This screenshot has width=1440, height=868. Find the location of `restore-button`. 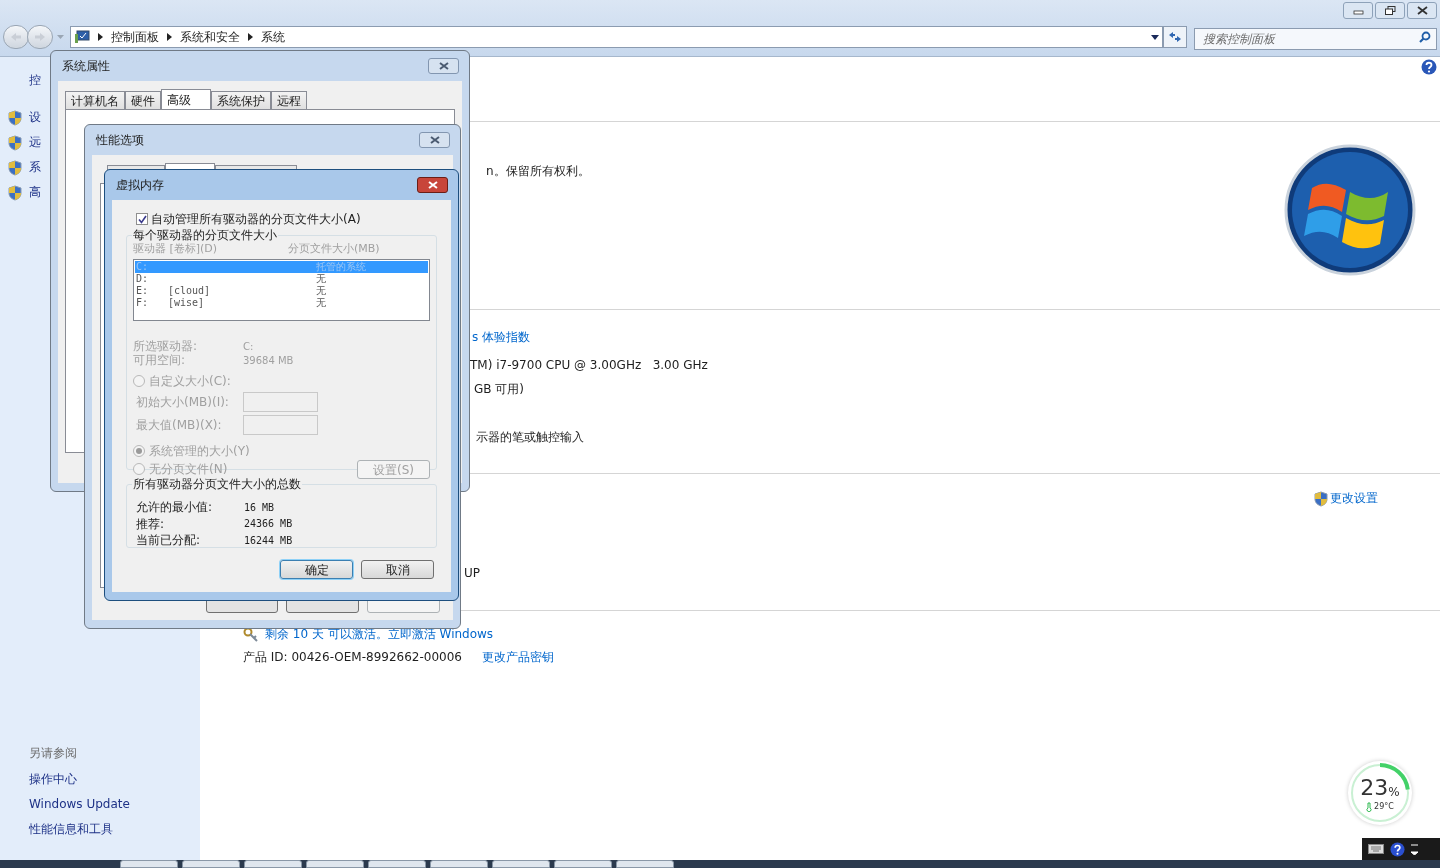

restore-button is located at coordinates (1390, 10).